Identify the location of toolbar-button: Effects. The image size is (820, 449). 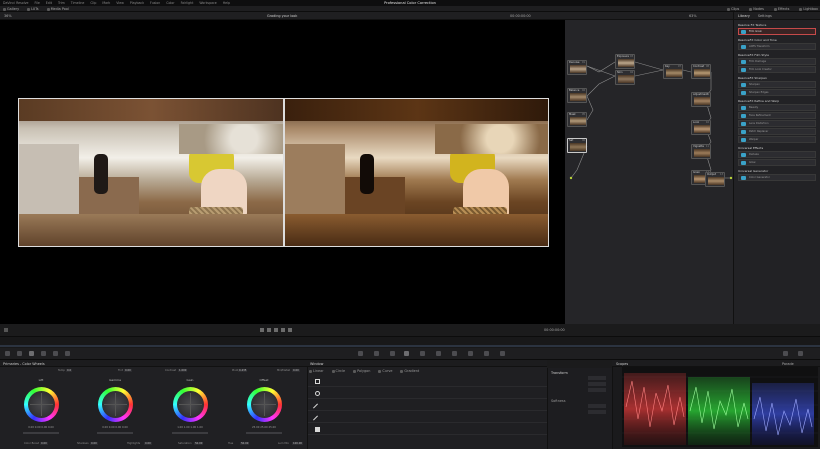
(781, 9).